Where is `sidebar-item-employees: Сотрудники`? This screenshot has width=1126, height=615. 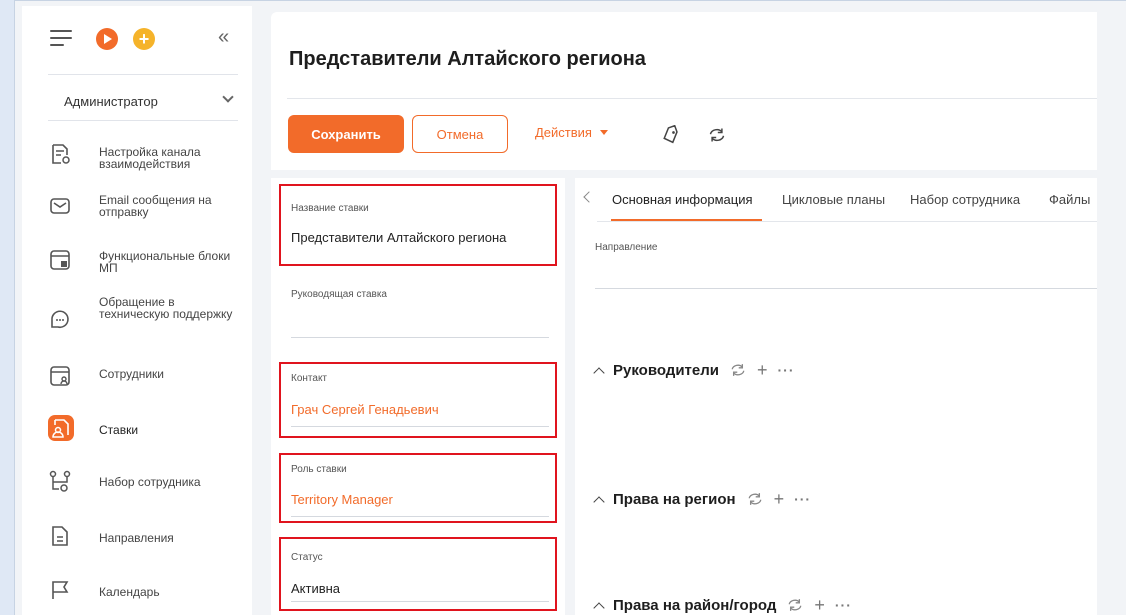
sidebar-item-employees: Сотрудники is located at coordinates (137, 380).